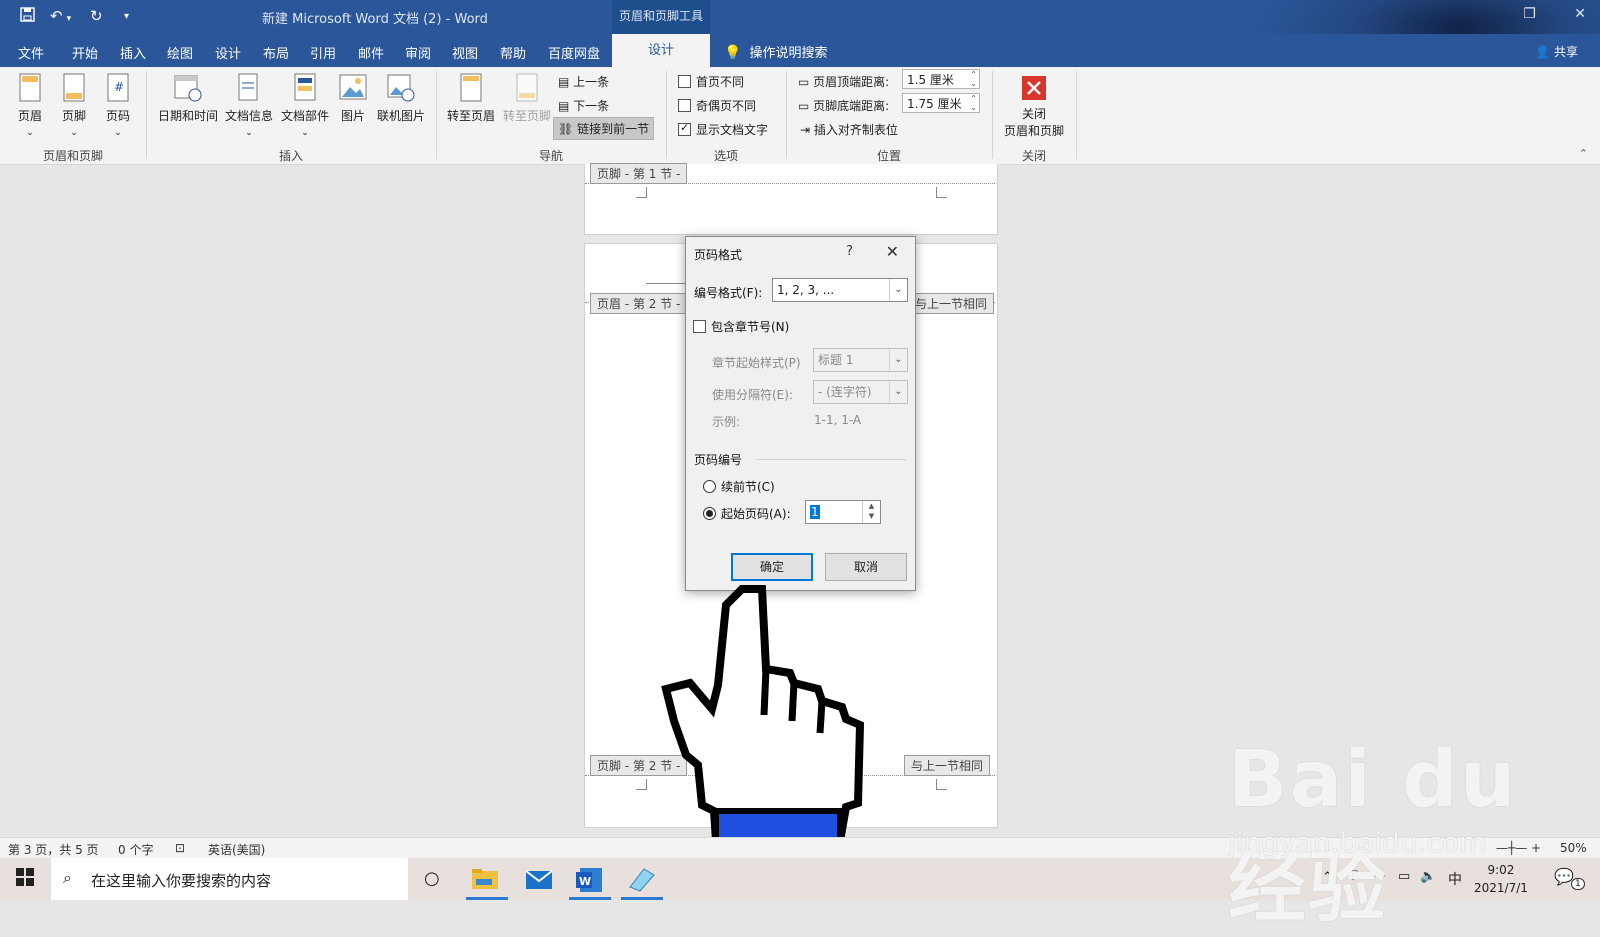 This screenshot has width=1600, height=937. I want to click on header-from-top-label: ▭ 页眉顶端距离:, so click(844, 82).